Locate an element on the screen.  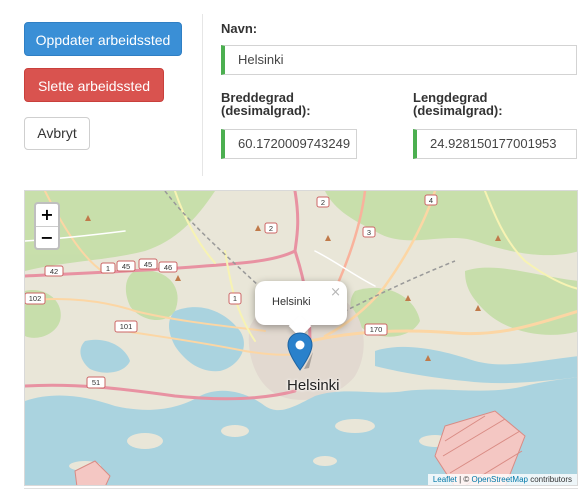
latitude-input: 60.1720009743249 is located at coordinates (289, 144).